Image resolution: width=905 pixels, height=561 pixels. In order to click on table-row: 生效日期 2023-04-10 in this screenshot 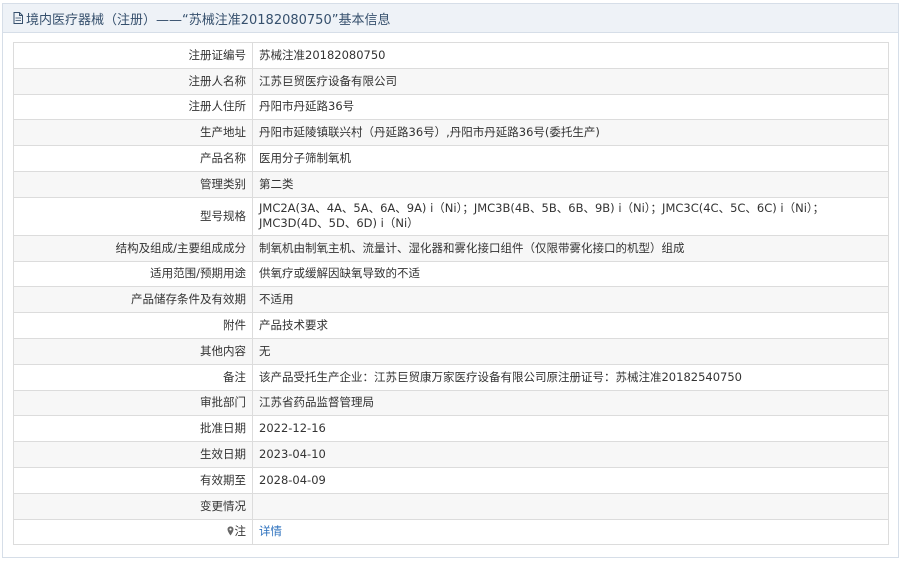, I will do `click(451, 454)`.